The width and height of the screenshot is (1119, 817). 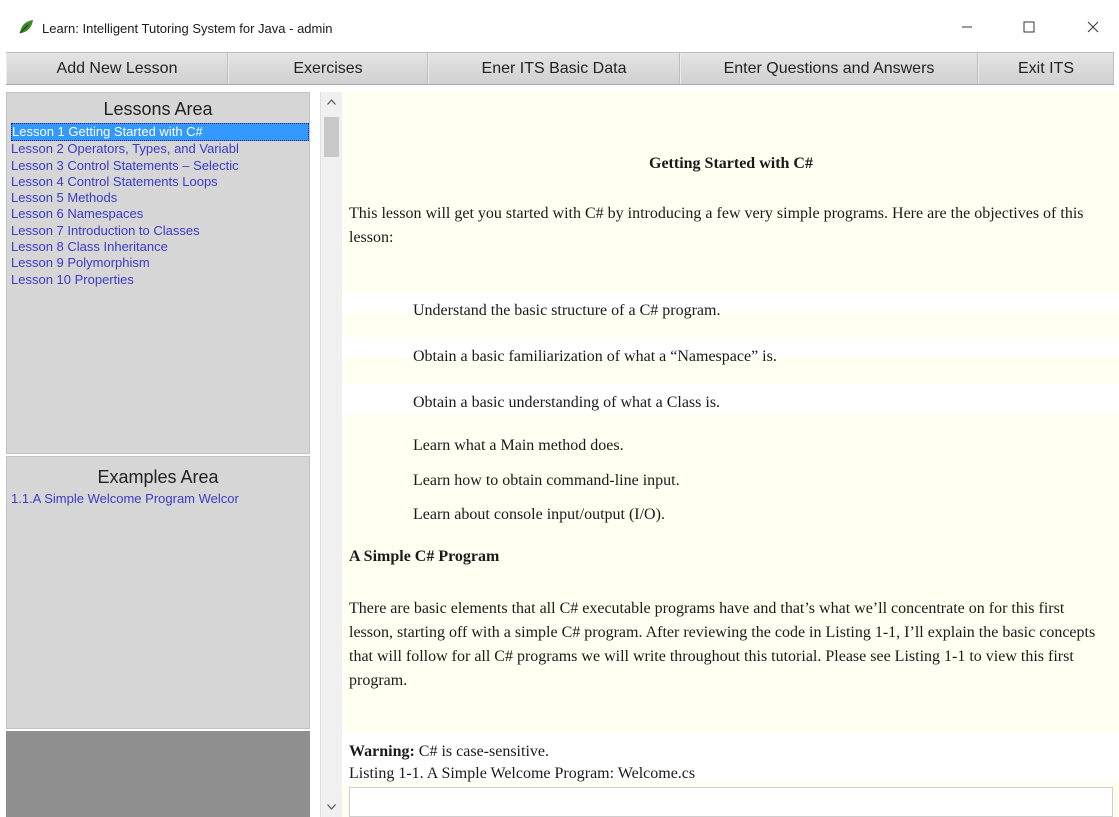 I want to click on section-title: A Simple C# Program, so click(x=424, y=556).